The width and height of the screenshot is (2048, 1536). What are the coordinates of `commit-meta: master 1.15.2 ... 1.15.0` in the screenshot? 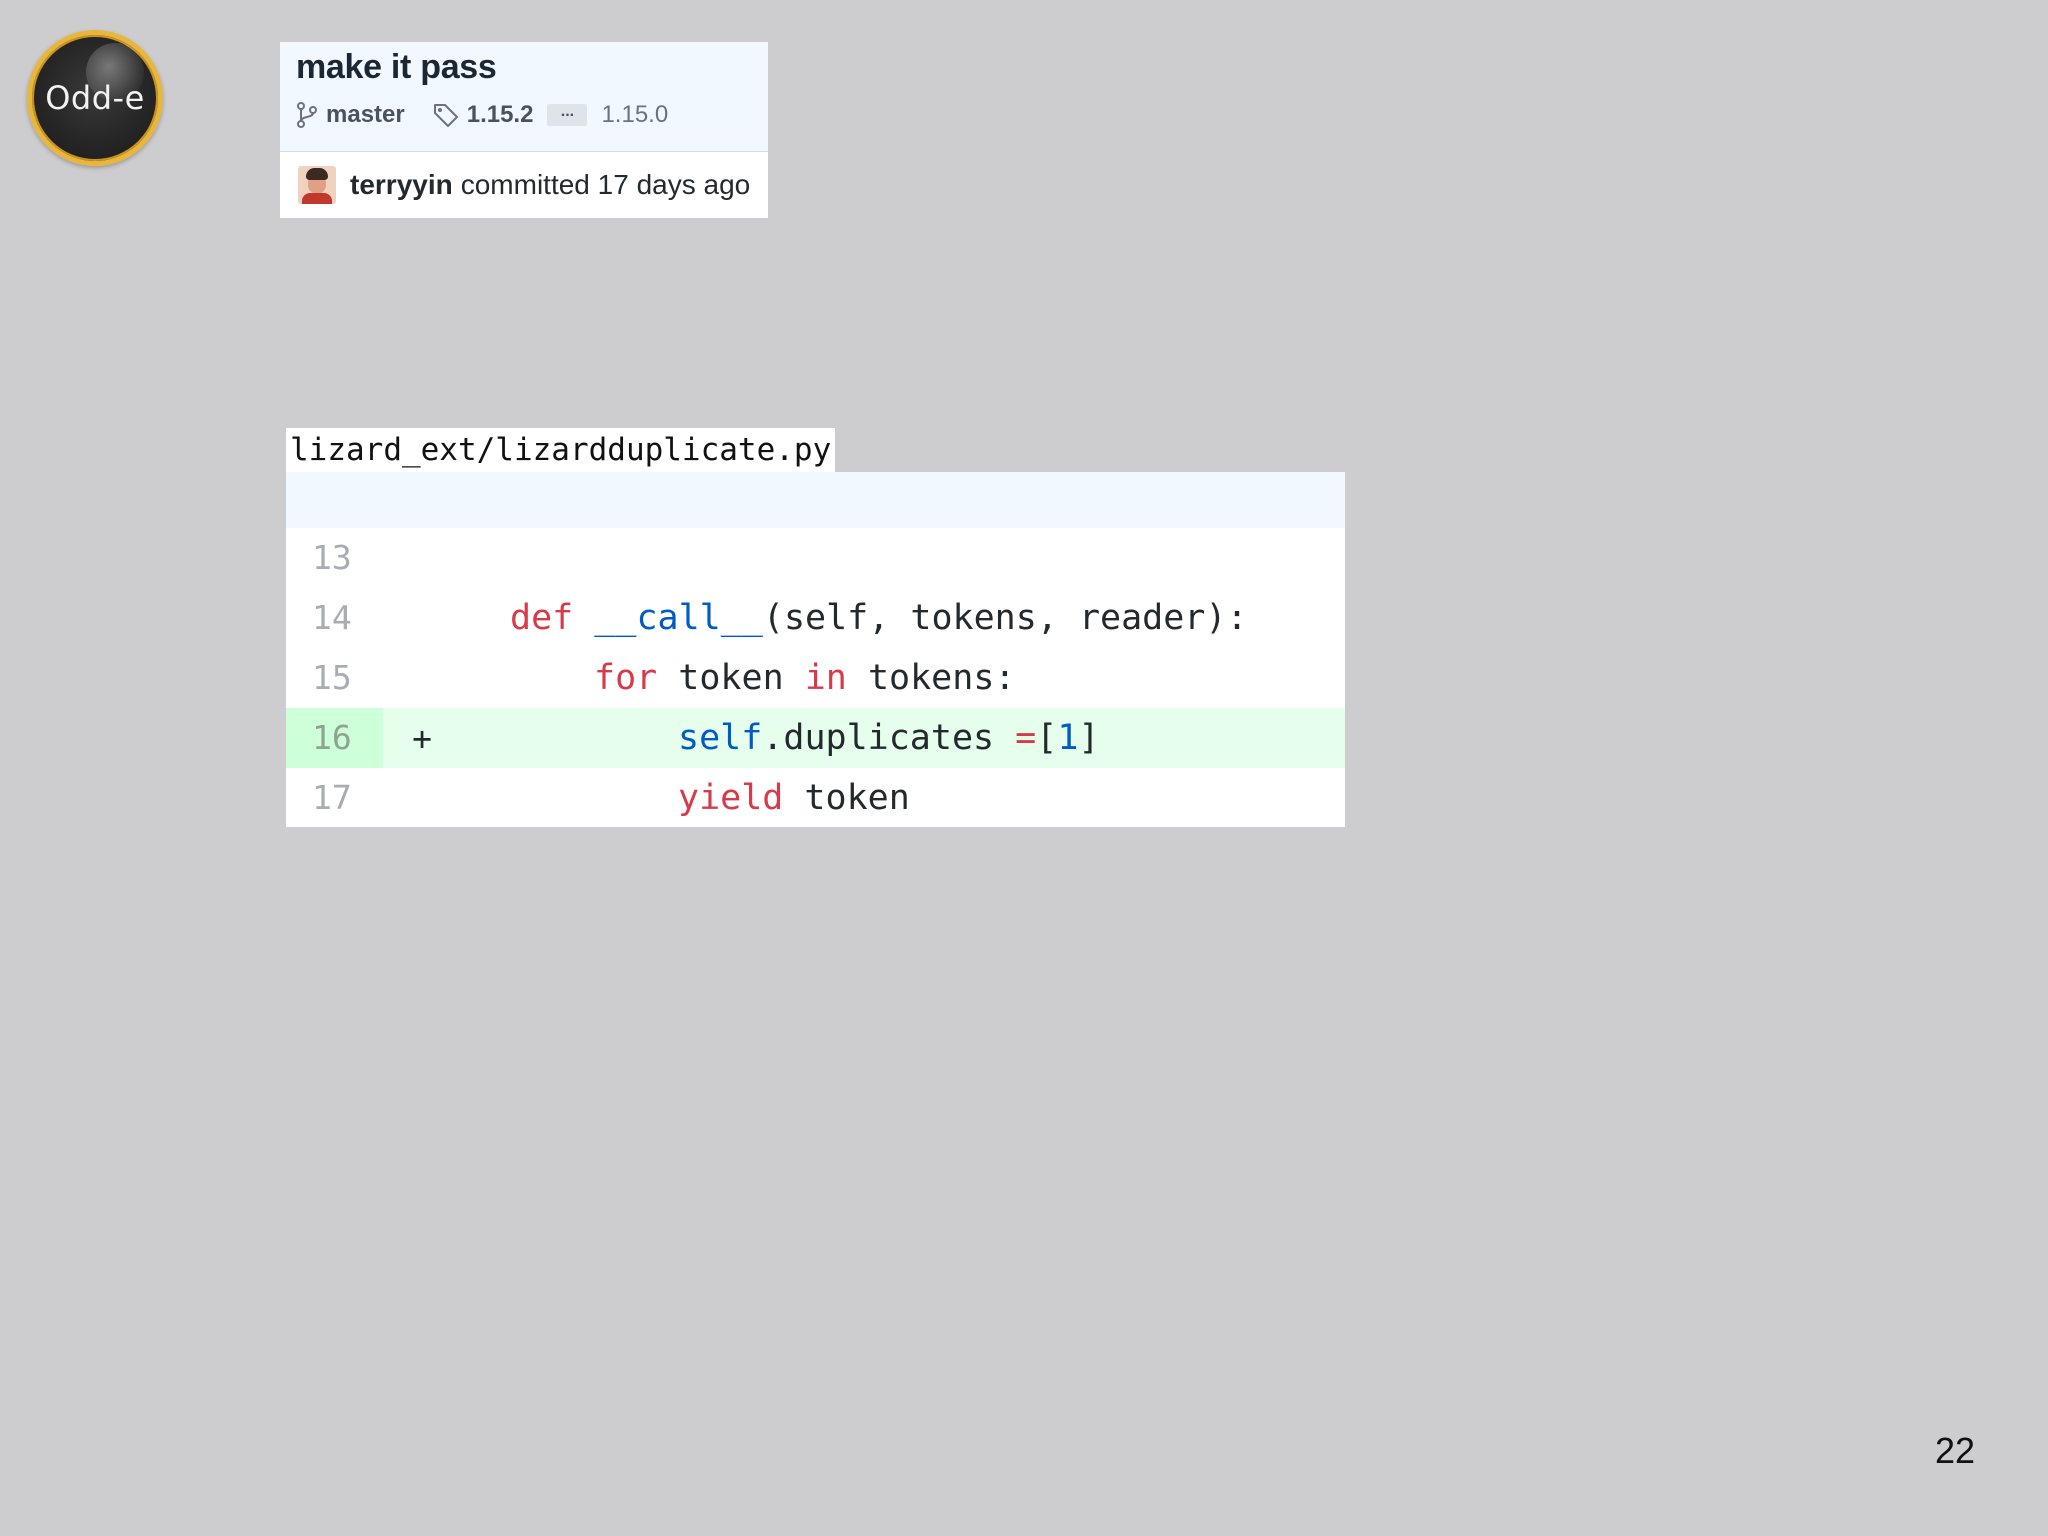 It's located at (532, 115).